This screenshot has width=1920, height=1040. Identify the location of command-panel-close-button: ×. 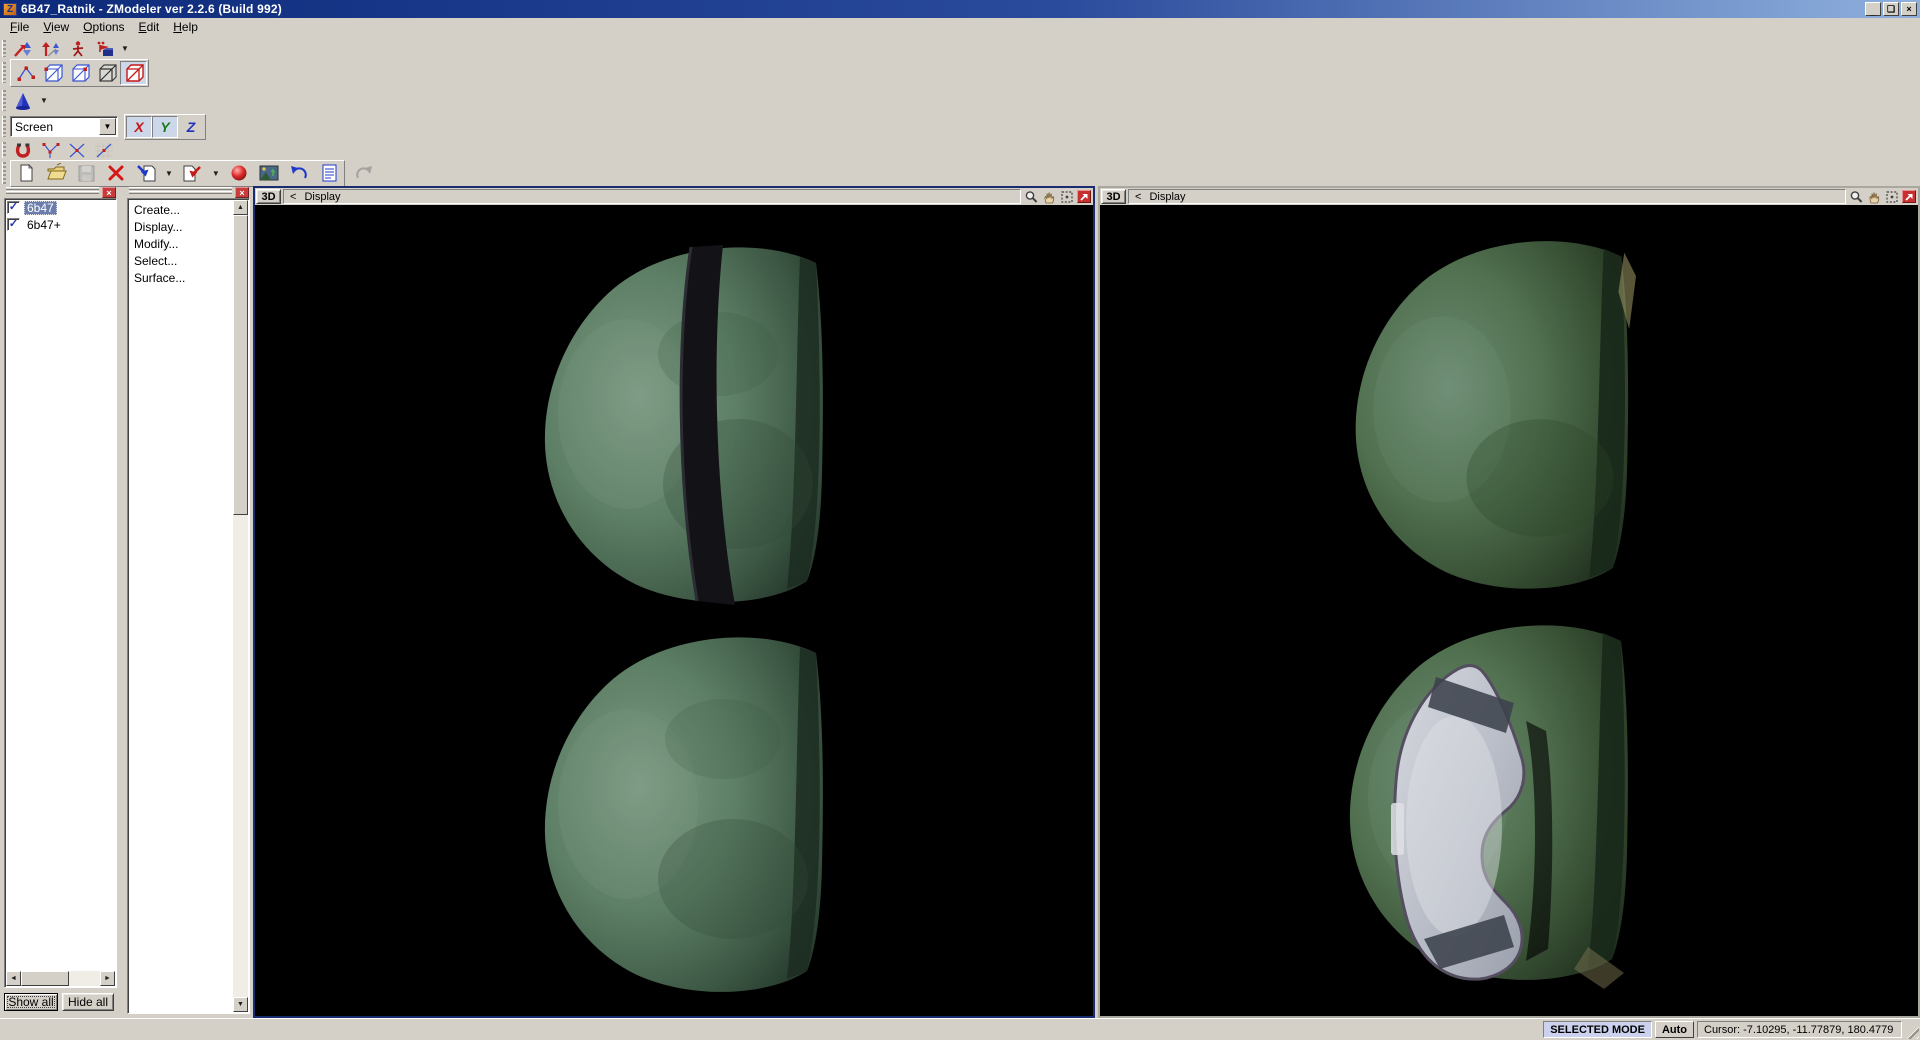
(242, 192).